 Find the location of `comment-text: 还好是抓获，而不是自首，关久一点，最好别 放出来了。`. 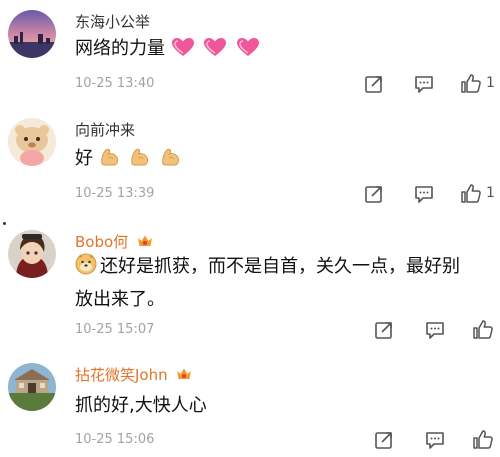

comment-text: 还好是抓获，而不是自首，关久一点，最好别 放出来了。 is located at coordinates (285, 283).